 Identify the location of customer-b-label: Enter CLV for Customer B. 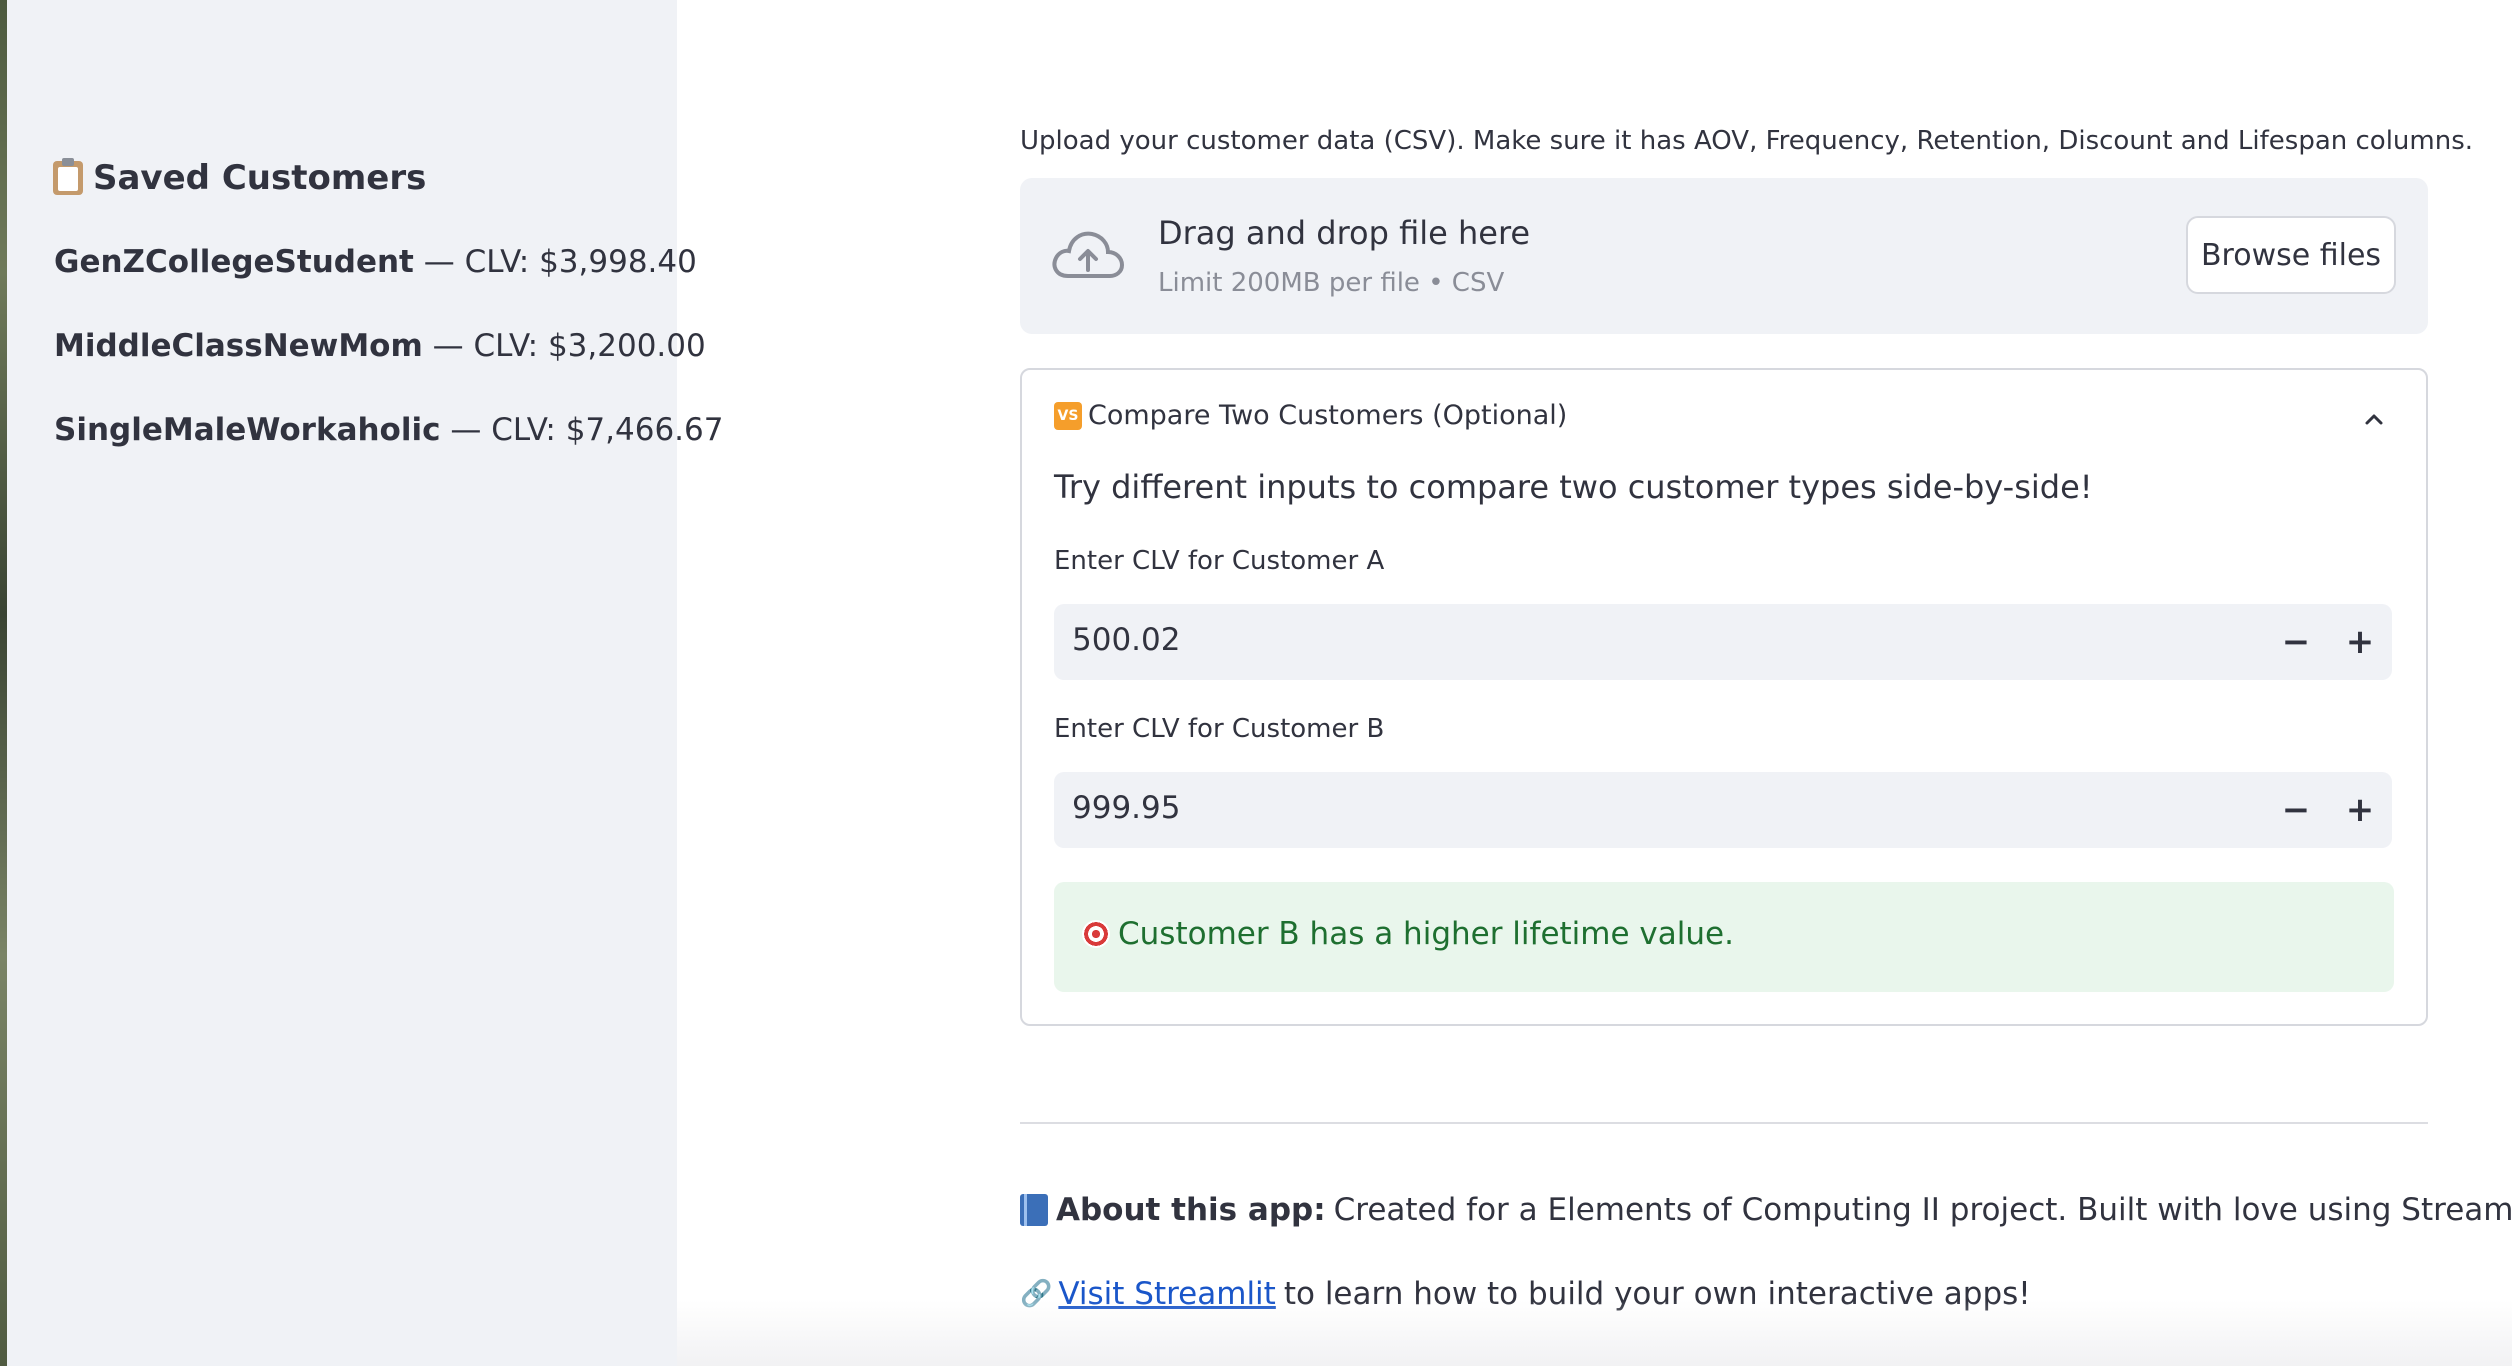
(1219, 729).